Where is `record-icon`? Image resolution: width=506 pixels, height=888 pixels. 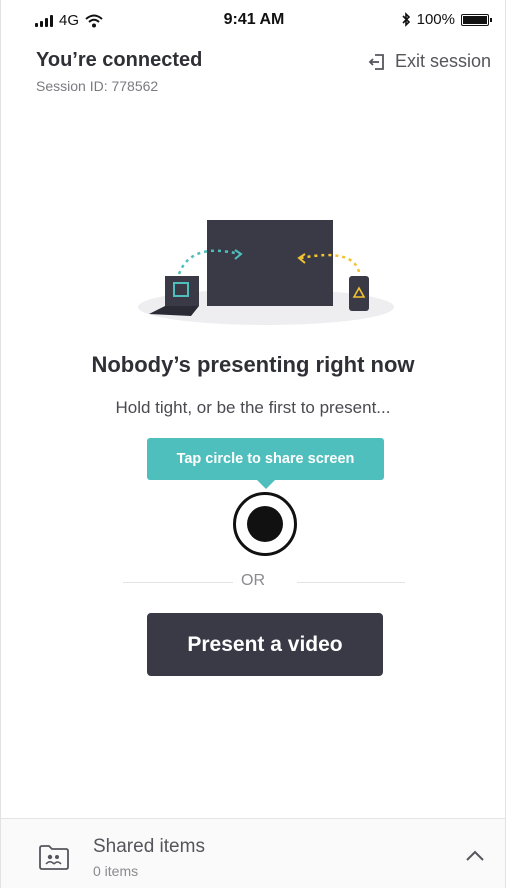
record-icon is located at coordinates (265, 524).